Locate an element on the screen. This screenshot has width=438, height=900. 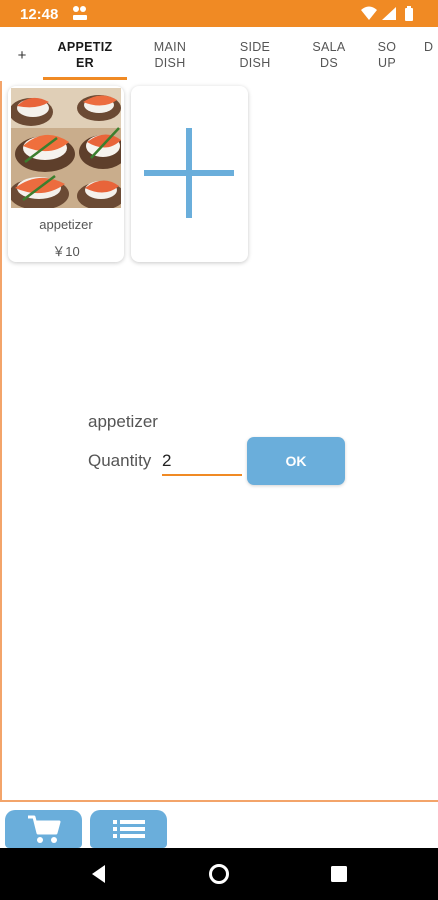
shopping-cart-icon is located at coordinates (44, 829).